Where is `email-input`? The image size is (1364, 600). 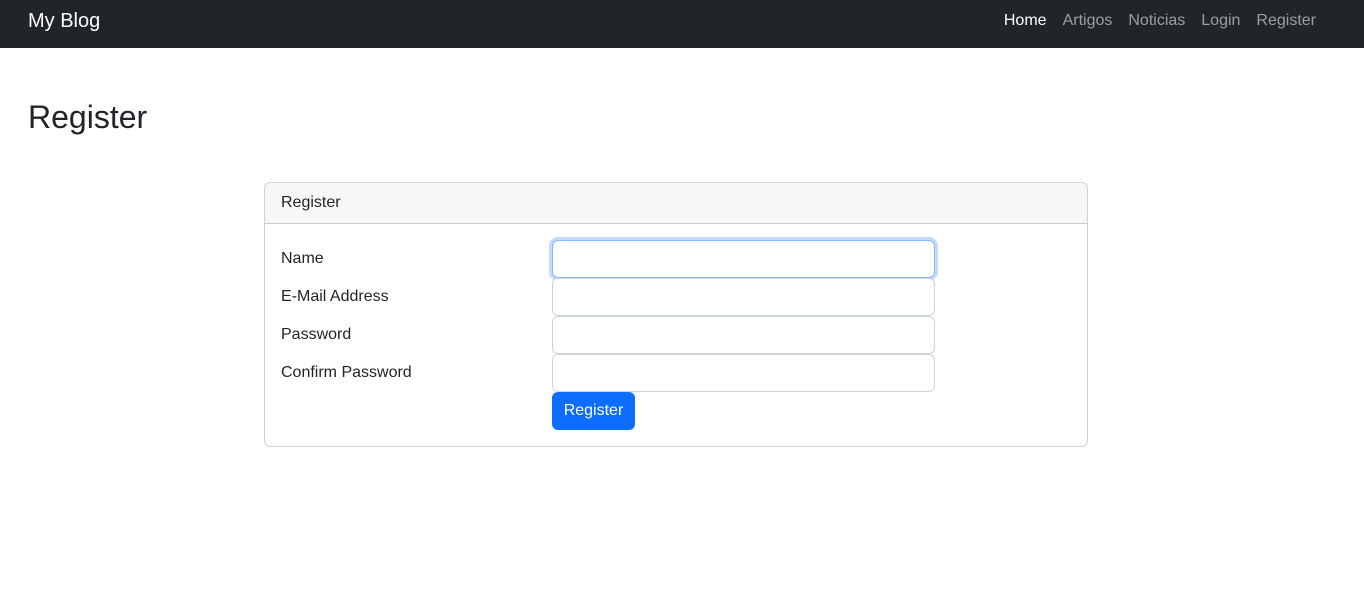
email-input is located at coordinates (743, 297).